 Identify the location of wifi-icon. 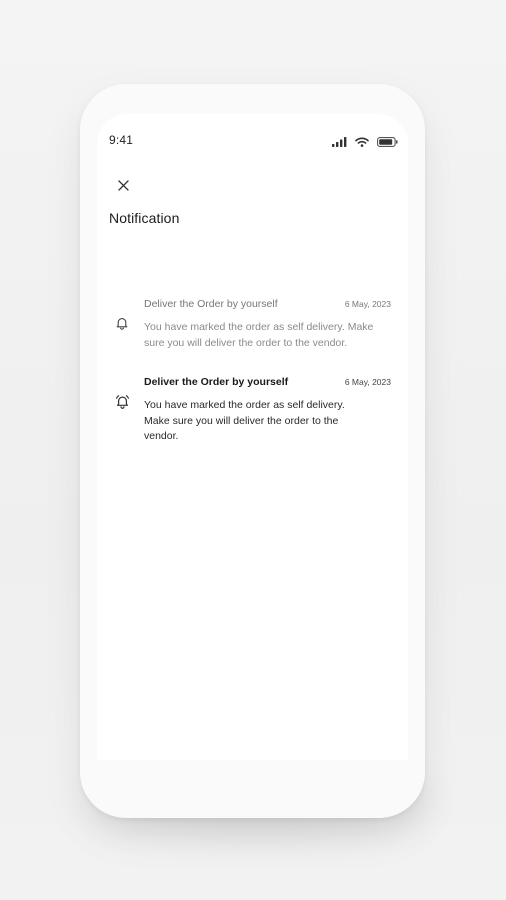
(362, 143).